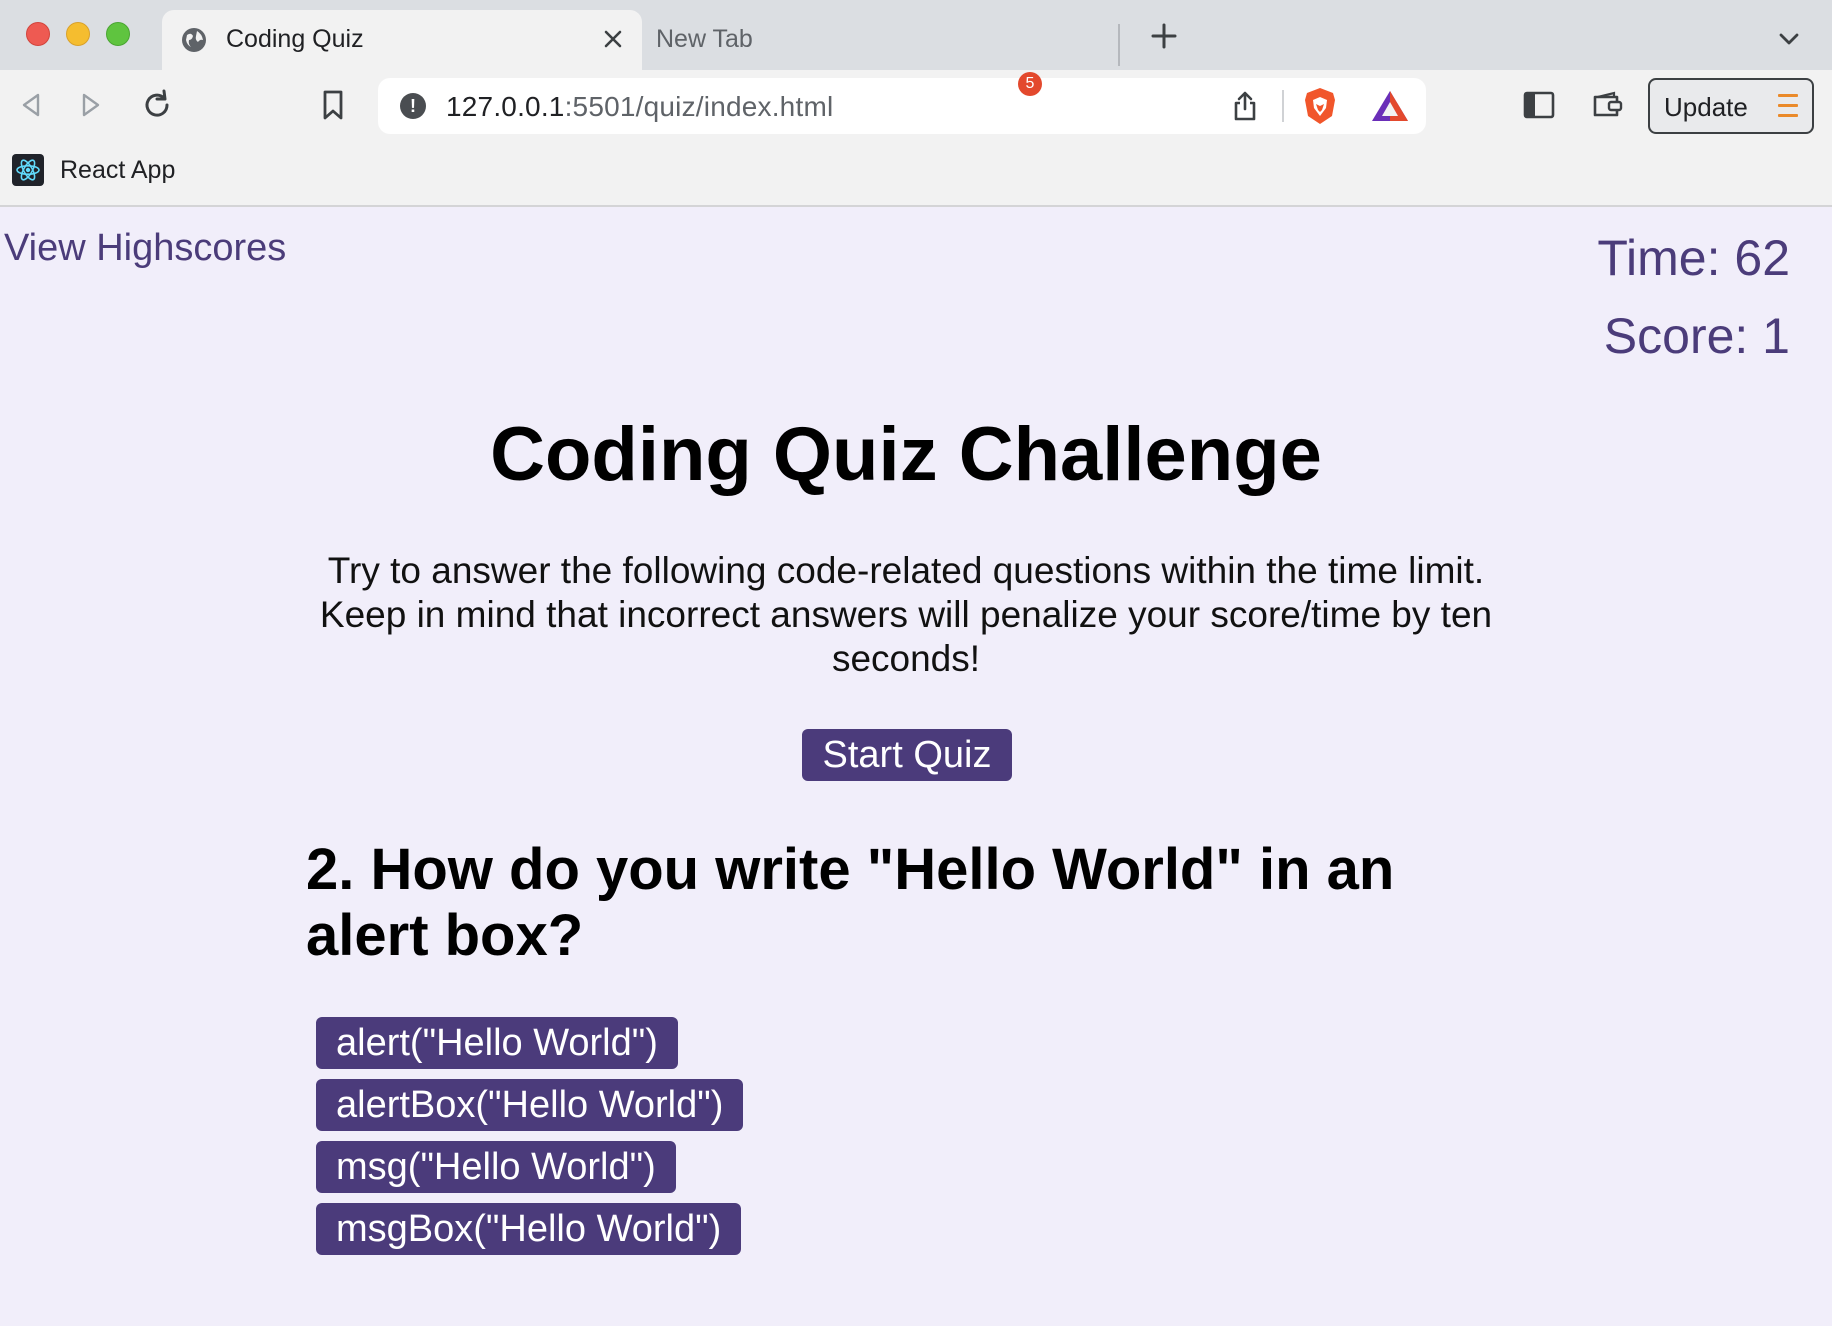 This screenshot has height=1326, width=1832. Describe the element at coordinates (529, 1229) in the screenshot. I see `answer-button: msgBox("Hello World")` at that location.